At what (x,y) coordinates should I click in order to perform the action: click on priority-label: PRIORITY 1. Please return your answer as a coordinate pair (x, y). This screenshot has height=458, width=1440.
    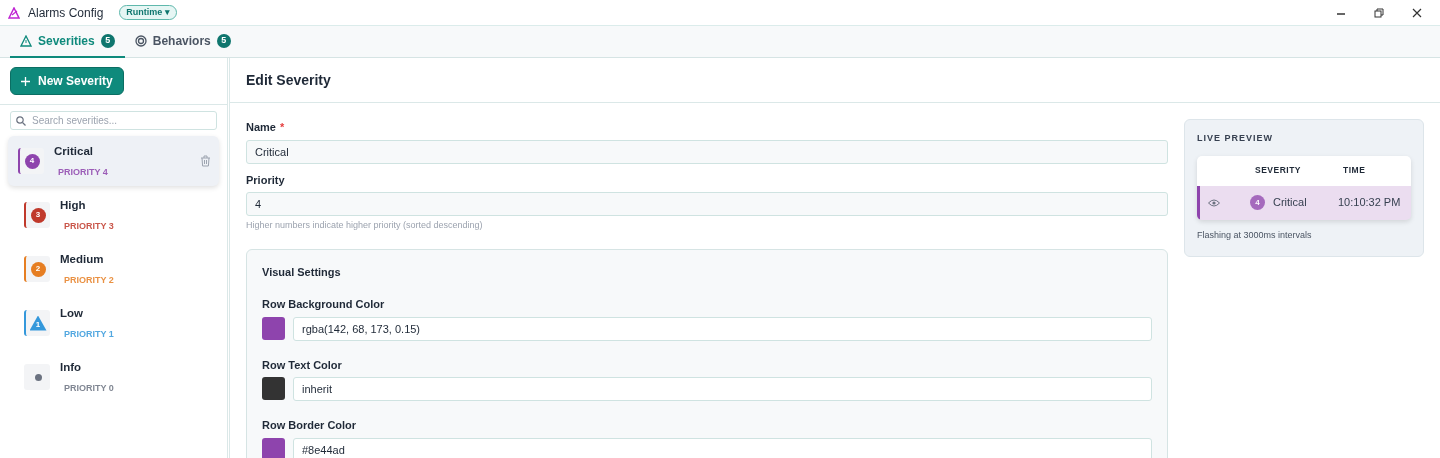
    Looking at the image, I should click on (89, 334).